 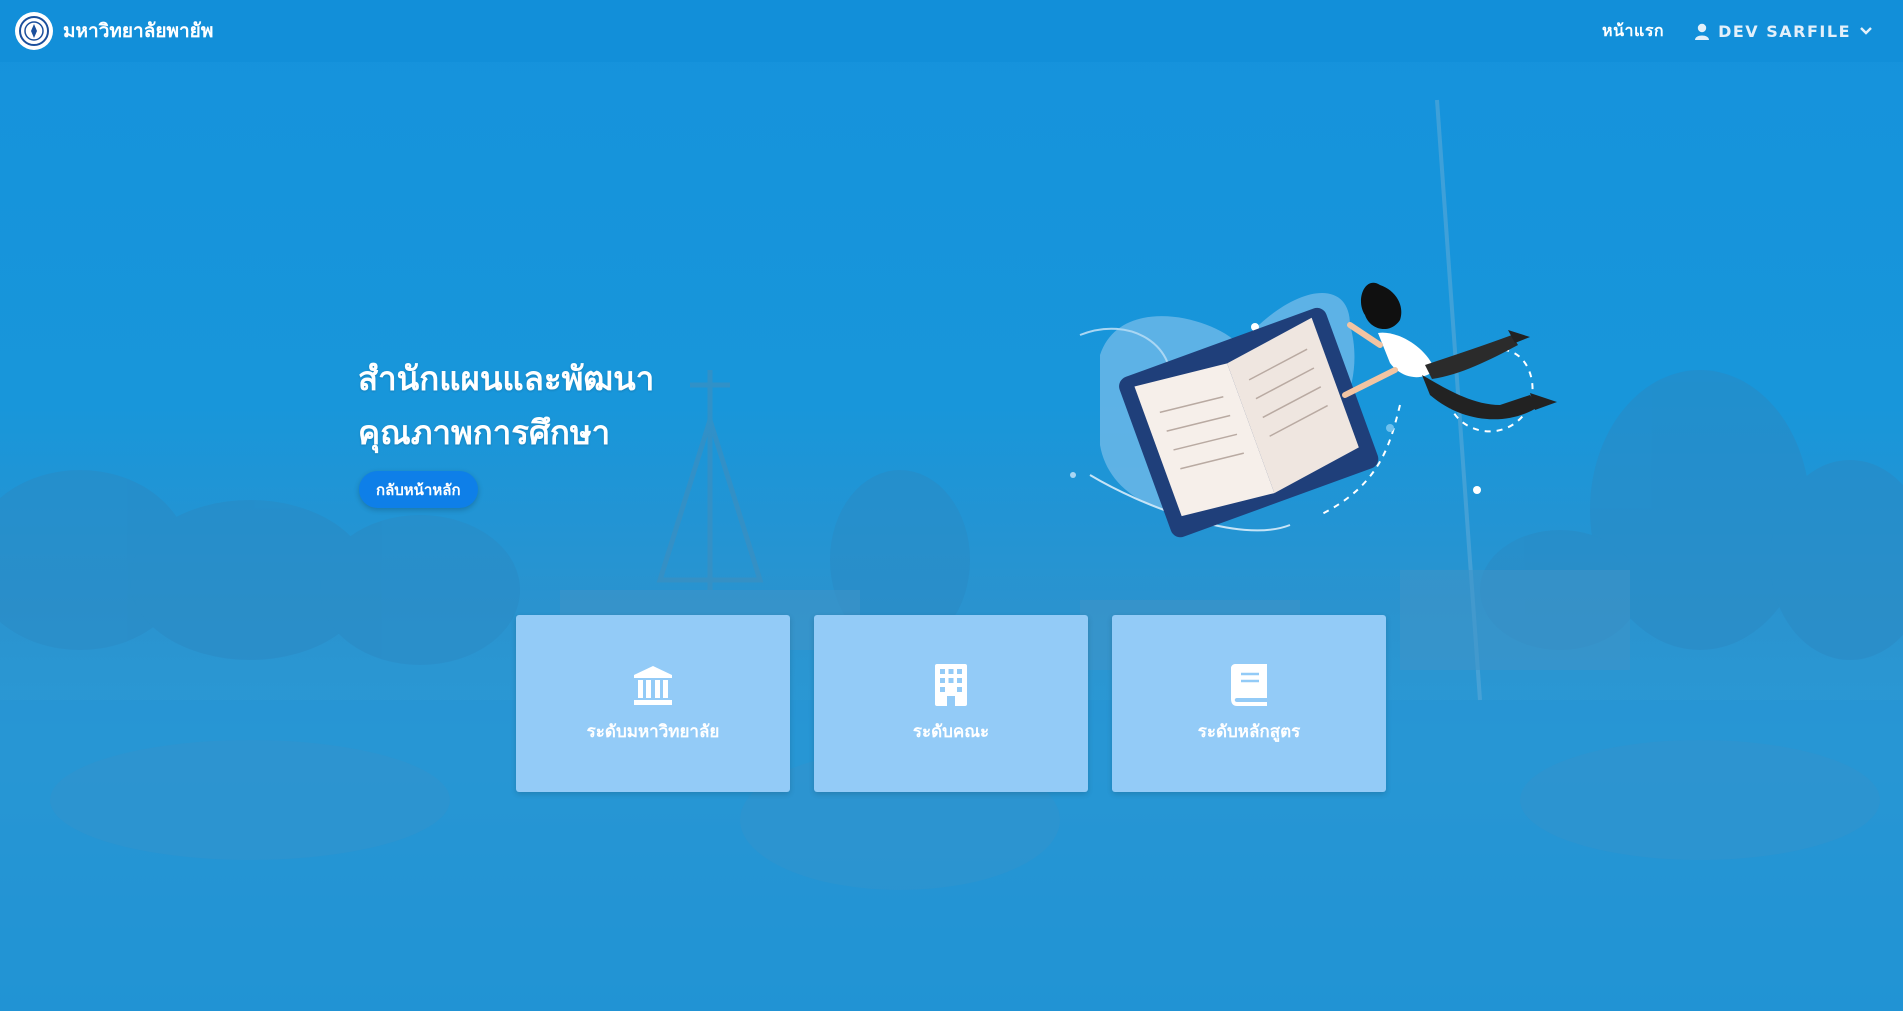 What do you see at coordinates (653, 732) in the screenshot?
I see `card-label: ระดับมหาวิทยาลัย` at bounding box center [653, 732].